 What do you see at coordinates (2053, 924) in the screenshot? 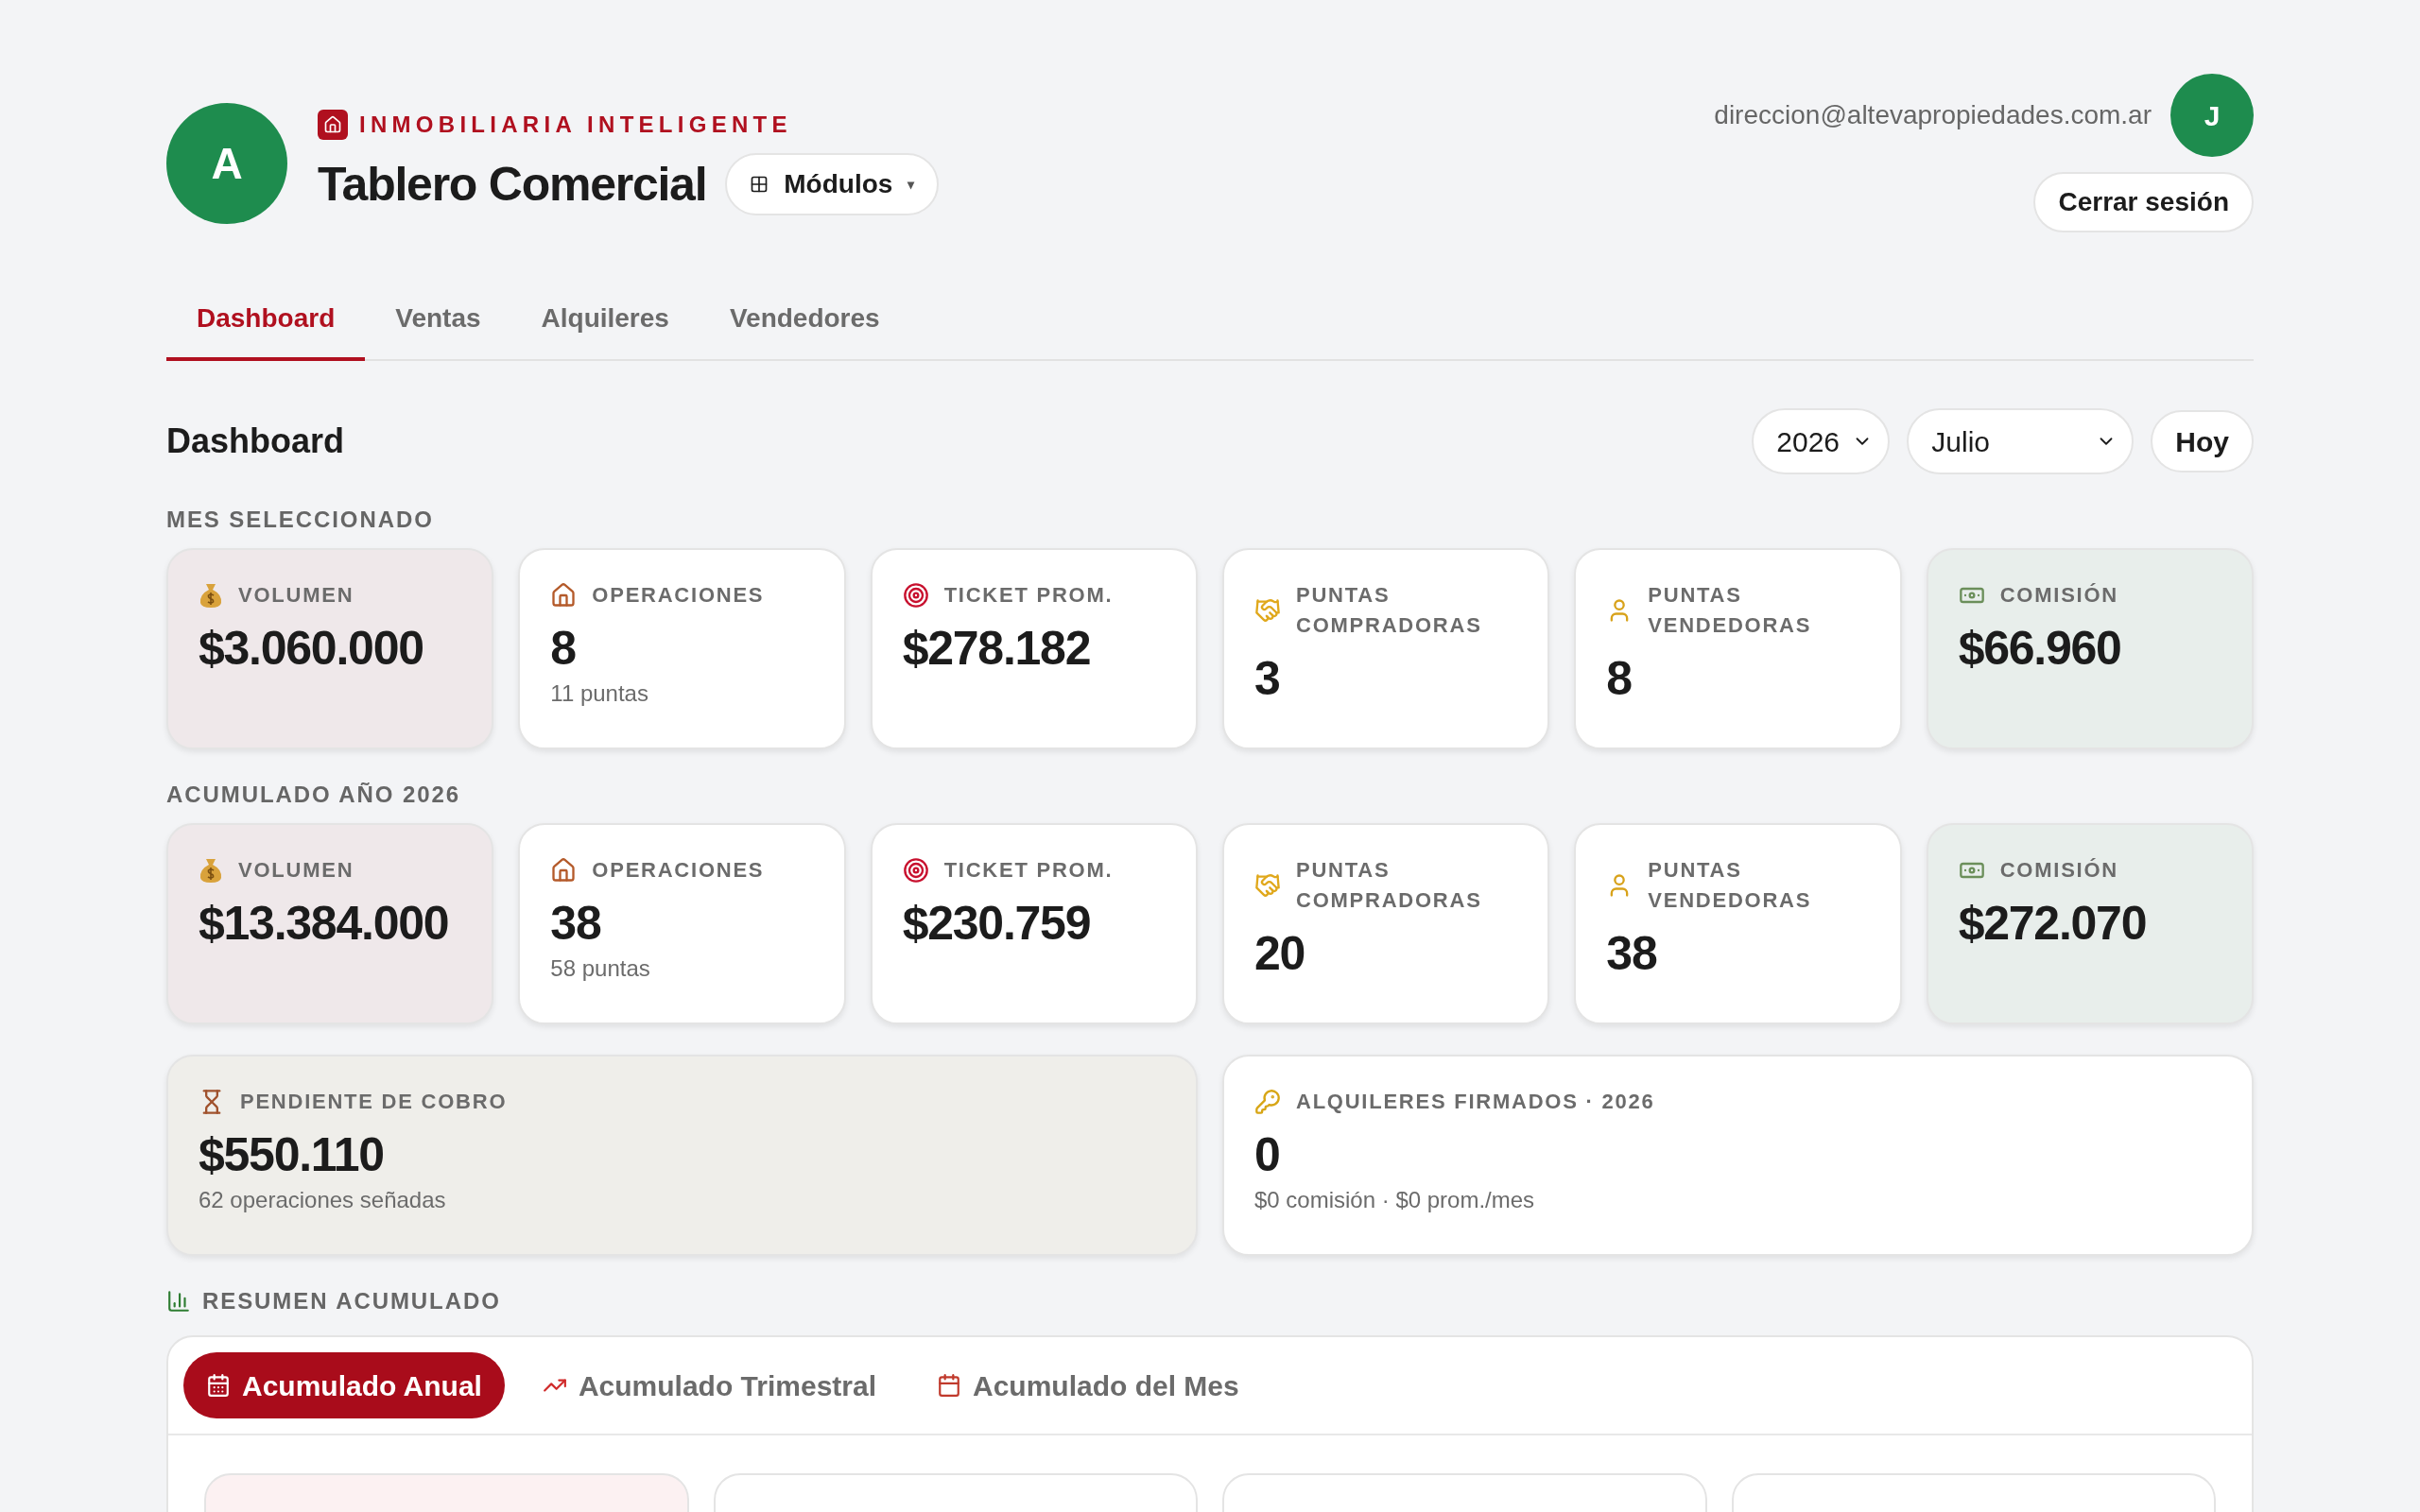
I see `stat-value: $272.070` at bounding box center [2053, 924].